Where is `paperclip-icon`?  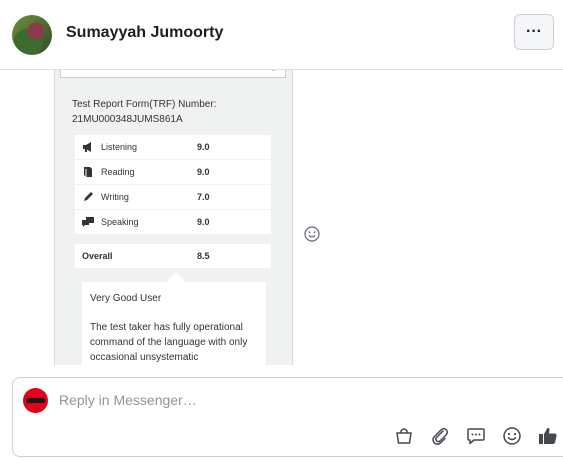 paperclip-icon is located at coordinates (440, 436).